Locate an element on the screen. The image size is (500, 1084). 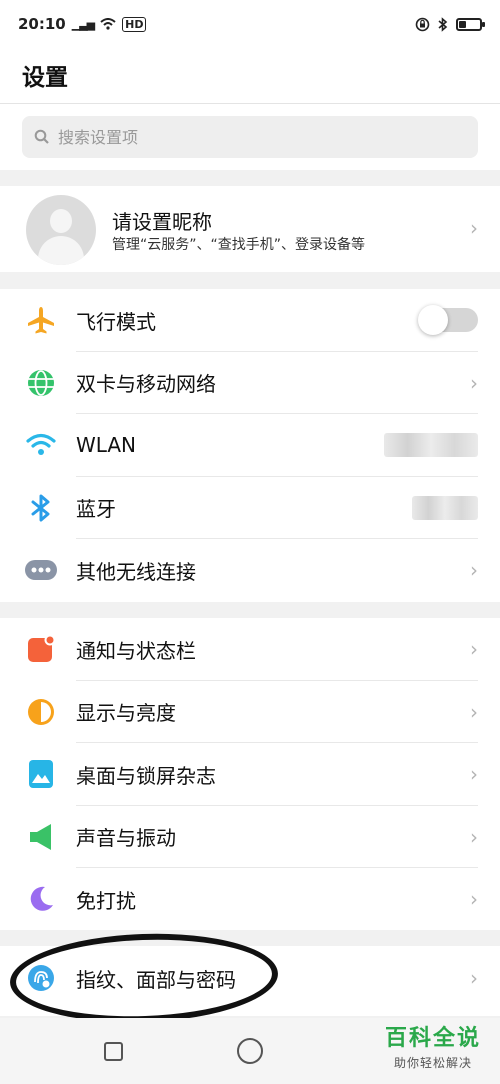
lock-rotation-icon is located at coordinates (422, 24).